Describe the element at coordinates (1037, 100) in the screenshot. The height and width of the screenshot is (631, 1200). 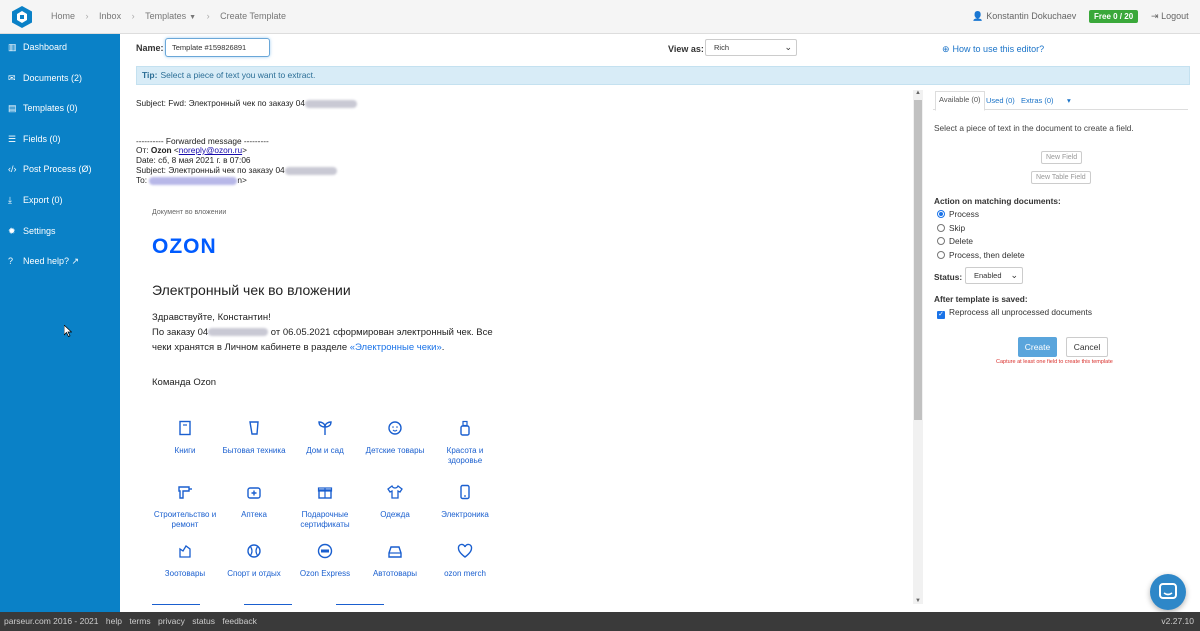
I see `tab-extras: Extras (0)` at that location.